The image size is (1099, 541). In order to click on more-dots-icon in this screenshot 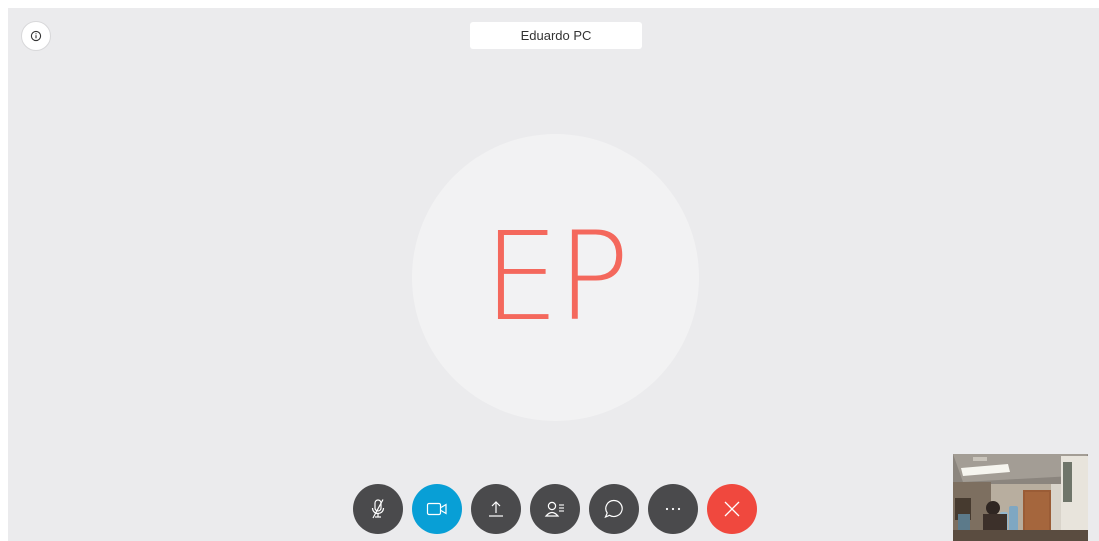, I will do `click(673, 509)`.